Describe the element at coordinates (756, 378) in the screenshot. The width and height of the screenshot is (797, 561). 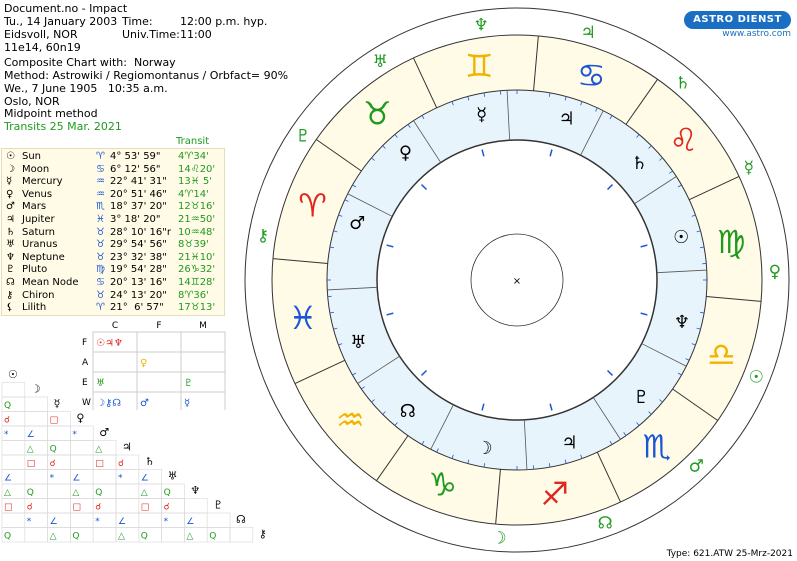
I see `transit-planet-glyph: ☉` at that location.